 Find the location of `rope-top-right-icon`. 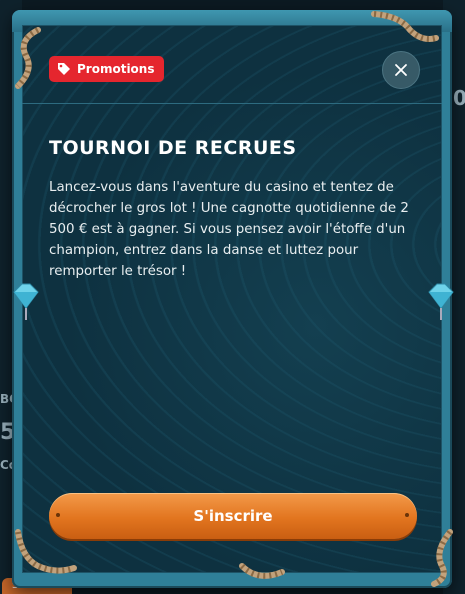

rope-top-right-icon is located at coordinates (405, 26).